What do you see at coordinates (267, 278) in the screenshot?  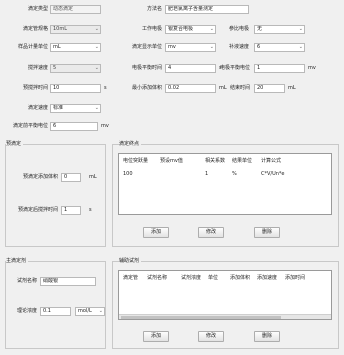 I see `column-header: 添加速度` at bounding box center [267, 278].